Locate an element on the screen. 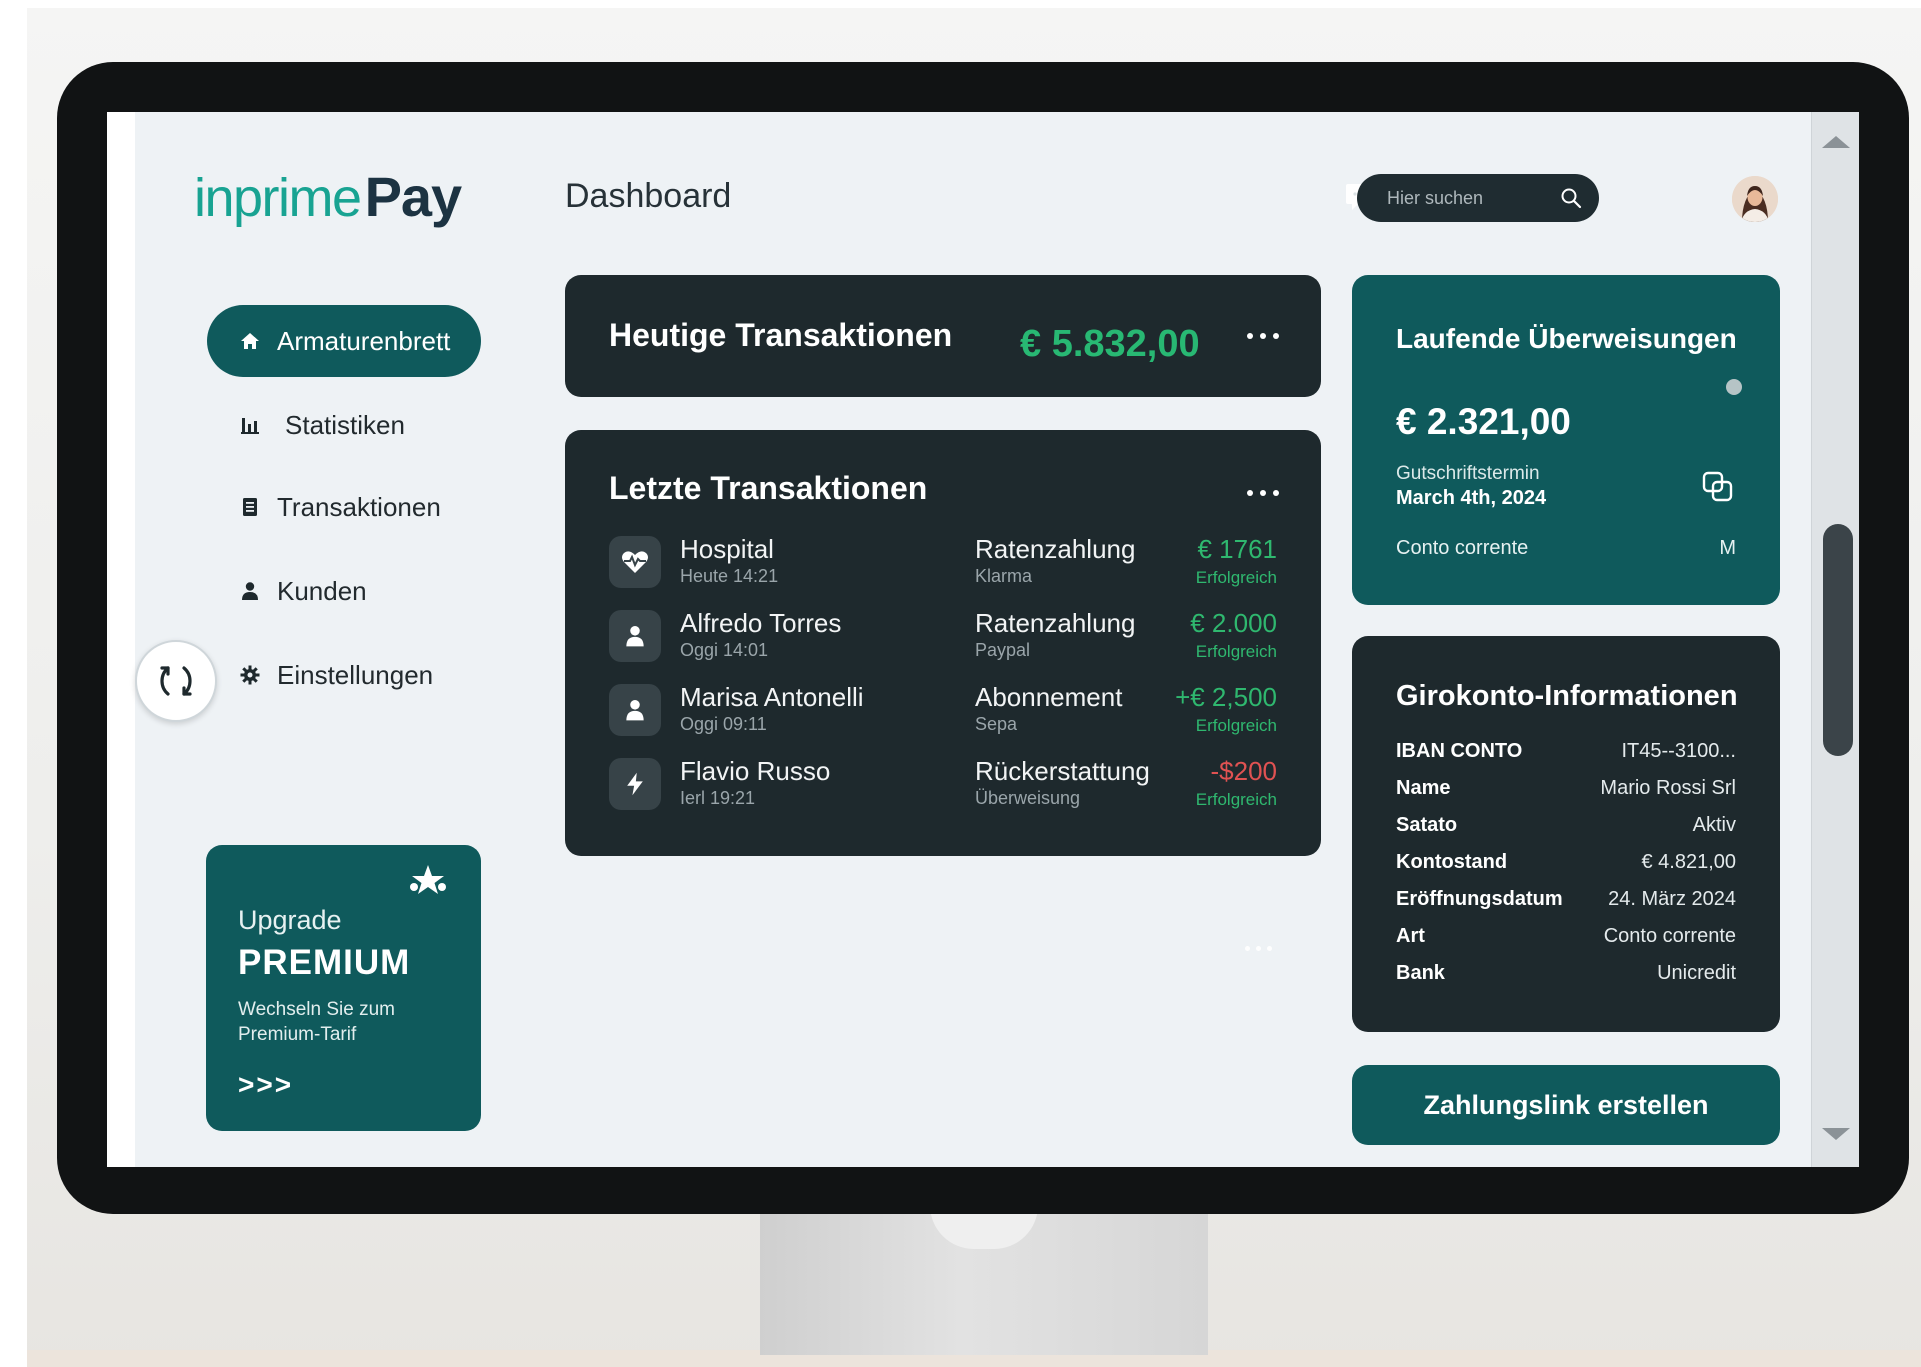 This screenshot has width=1921, height=1367. star-badge-icon is located at coordinates (428, 879).